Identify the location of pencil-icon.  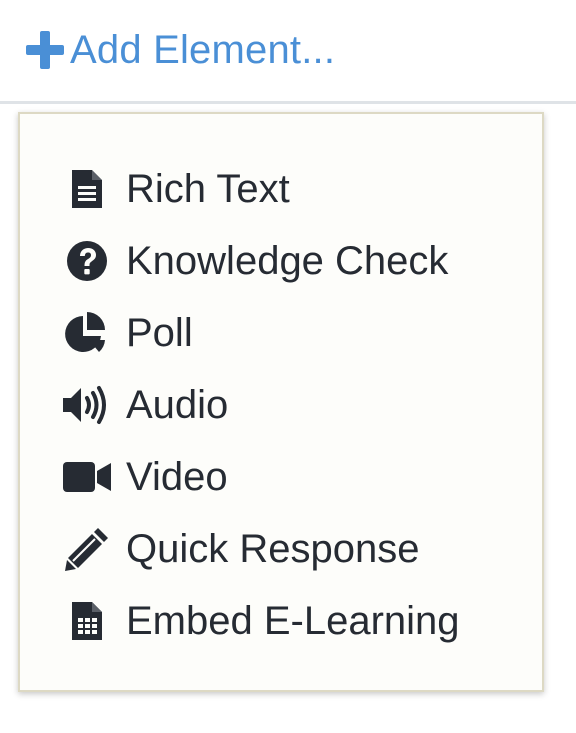
(87, 549).